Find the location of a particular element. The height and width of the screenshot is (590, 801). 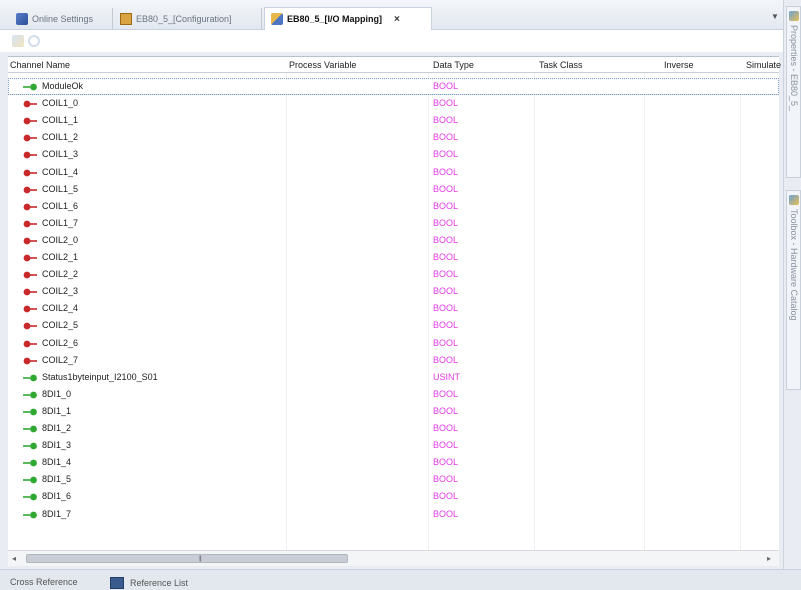

table-row: COIL2_3 BOOL is located at coordinates (393, 291).